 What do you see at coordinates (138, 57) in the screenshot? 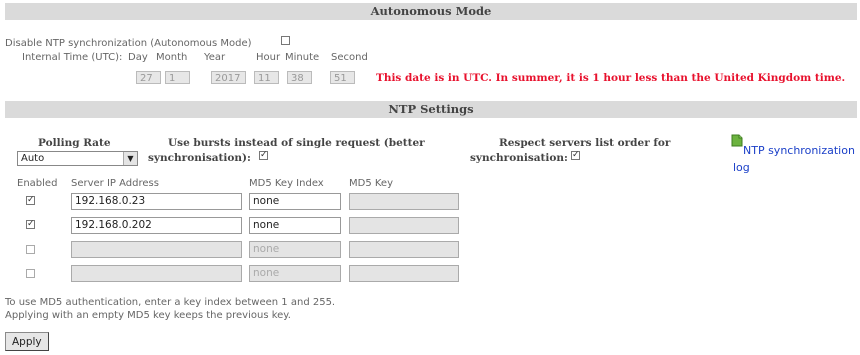
I see `time-header-day: Day` at bounding box center [138, 57].